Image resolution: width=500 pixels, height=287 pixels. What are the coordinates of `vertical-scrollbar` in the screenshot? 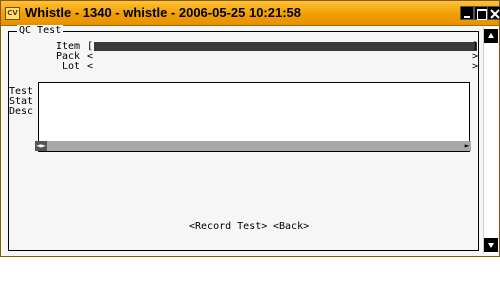 It's located at (490, 140).